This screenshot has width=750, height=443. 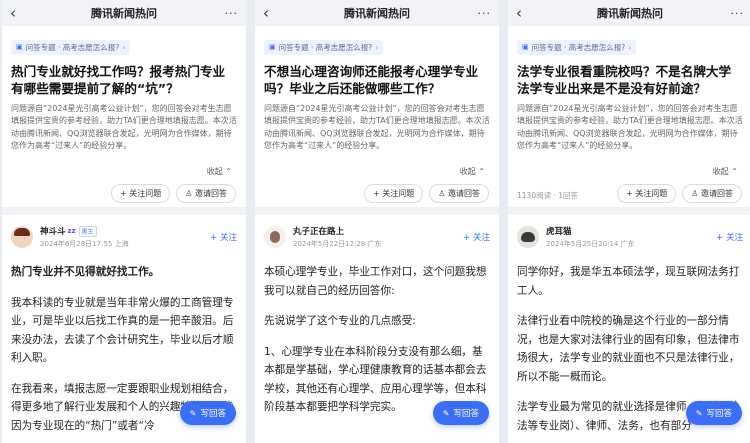 What do you see at coordinates (85, 272) in the screenshot?
I see `answer-paragraph: 热门专业并不见得就好找工作。` at bounding box center [85, 272].